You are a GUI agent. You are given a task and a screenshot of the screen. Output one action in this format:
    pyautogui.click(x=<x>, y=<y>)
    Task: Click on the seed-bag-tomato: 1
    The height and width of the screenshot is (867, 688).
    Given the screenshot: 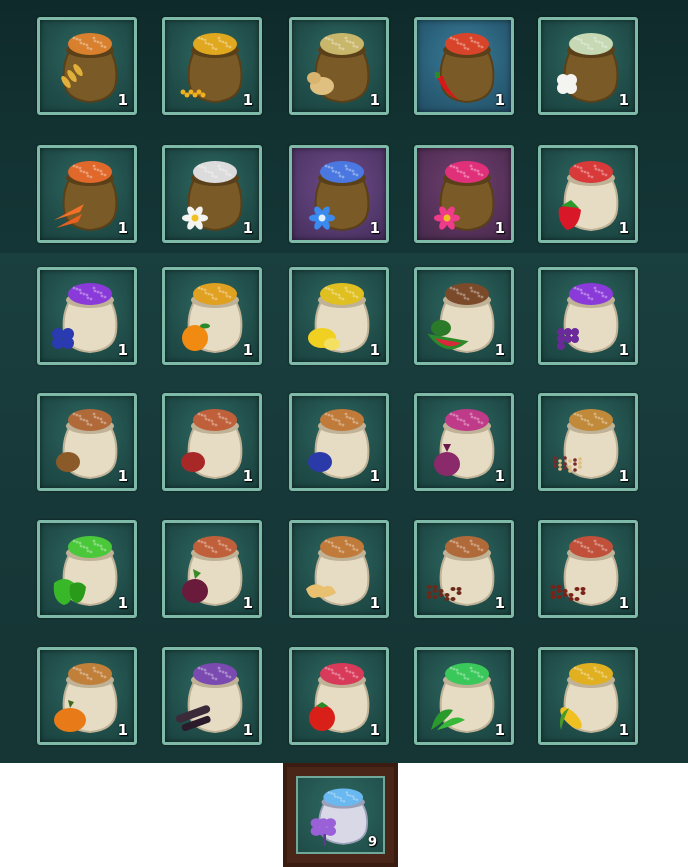 What is the action you would take?
    pyautogui.click(x=339, y=696)
    